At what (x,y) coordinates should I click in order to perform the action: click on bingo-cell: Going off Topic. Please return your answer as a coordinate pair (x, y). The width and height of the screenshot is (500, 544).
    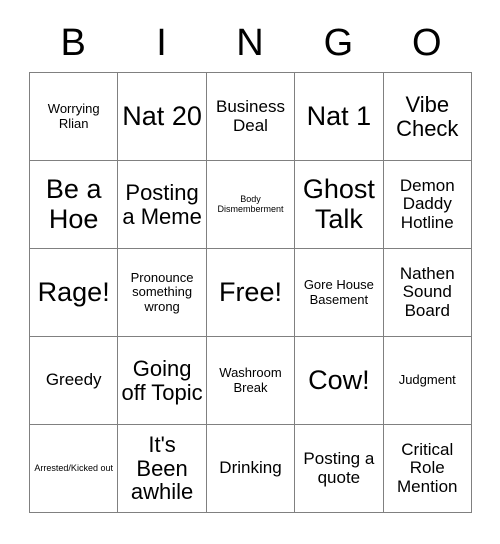
    Looking at the image, I should click on (162, 381).